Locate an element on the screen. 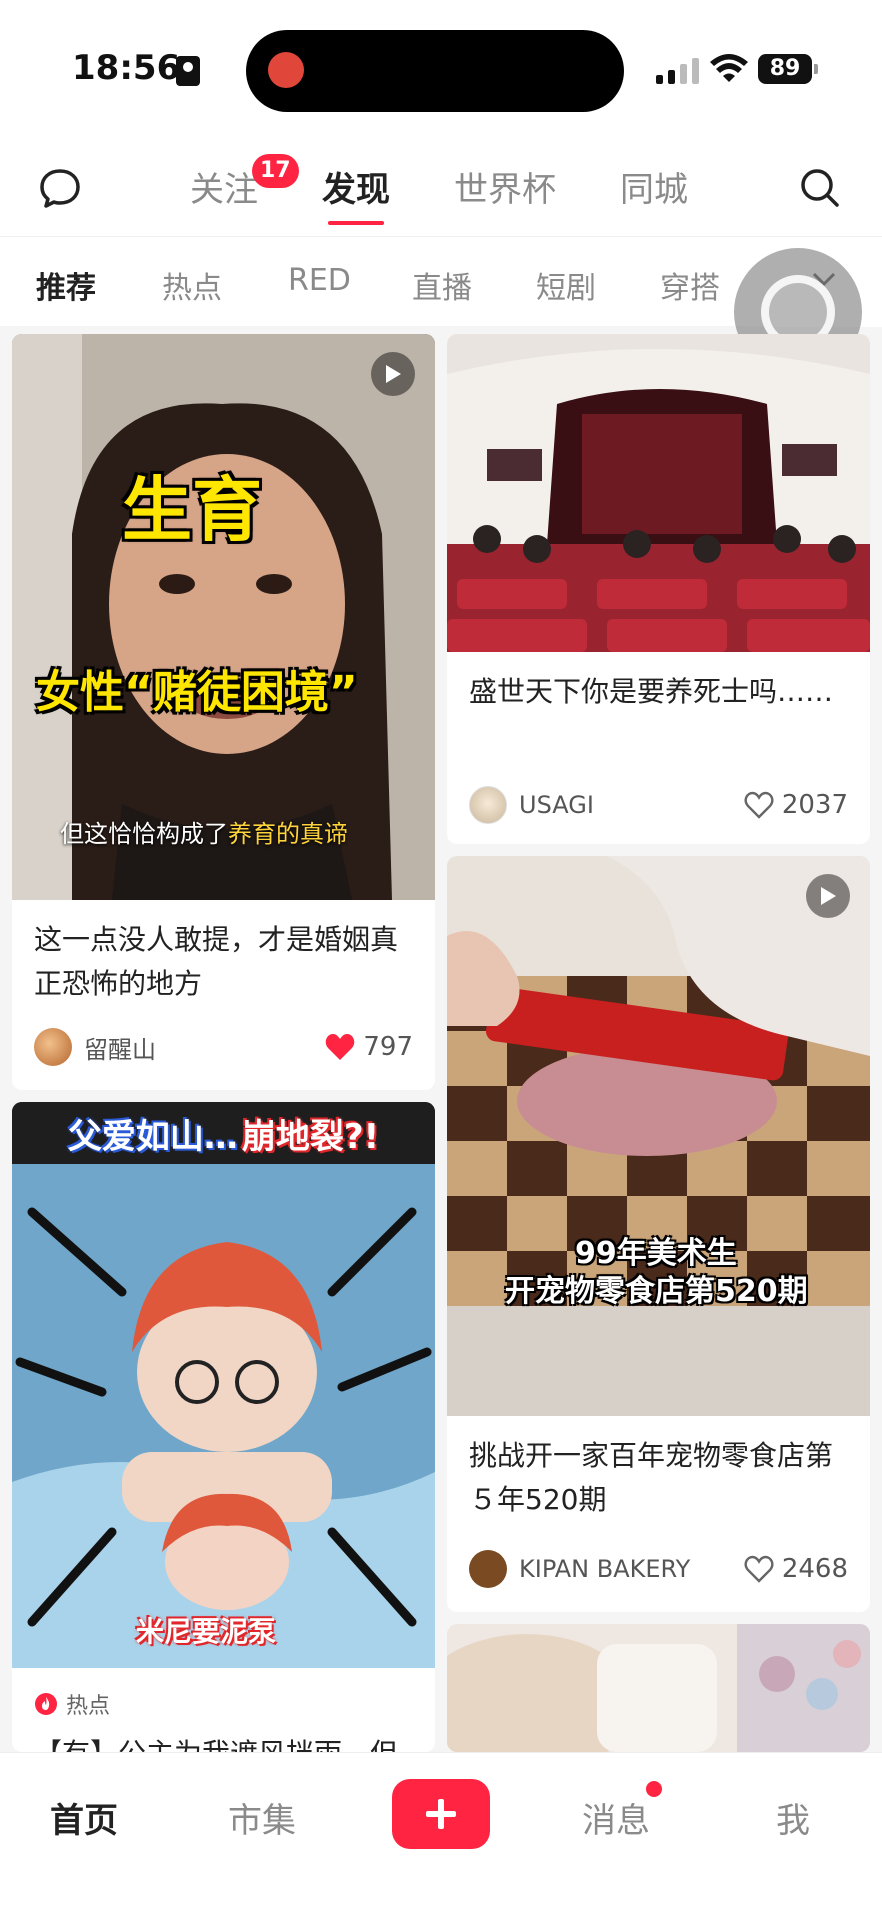  like-button: 2468 is located at coordinates (796, 1569).